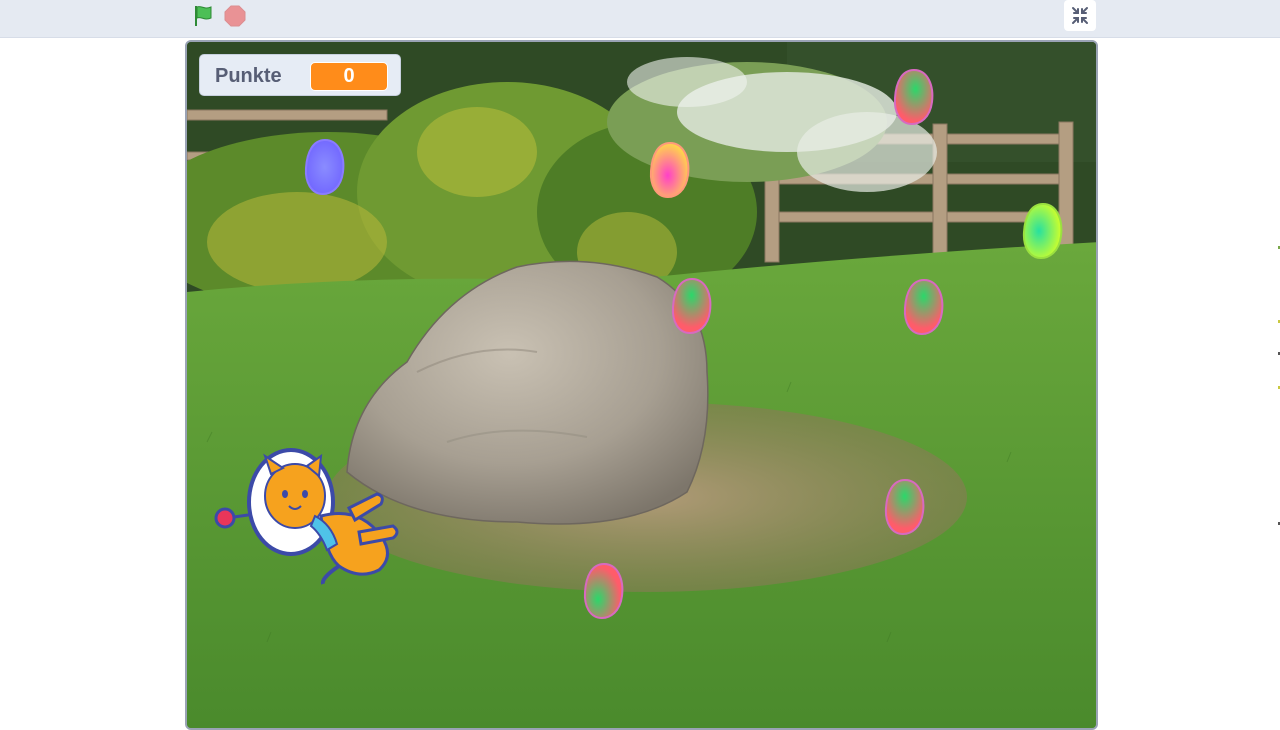 This screenshot has height=730, width=1280. Describe the element at coordinates (300, 75) in the screenshot. I see `score-monitor: Punkte 0` at that location.